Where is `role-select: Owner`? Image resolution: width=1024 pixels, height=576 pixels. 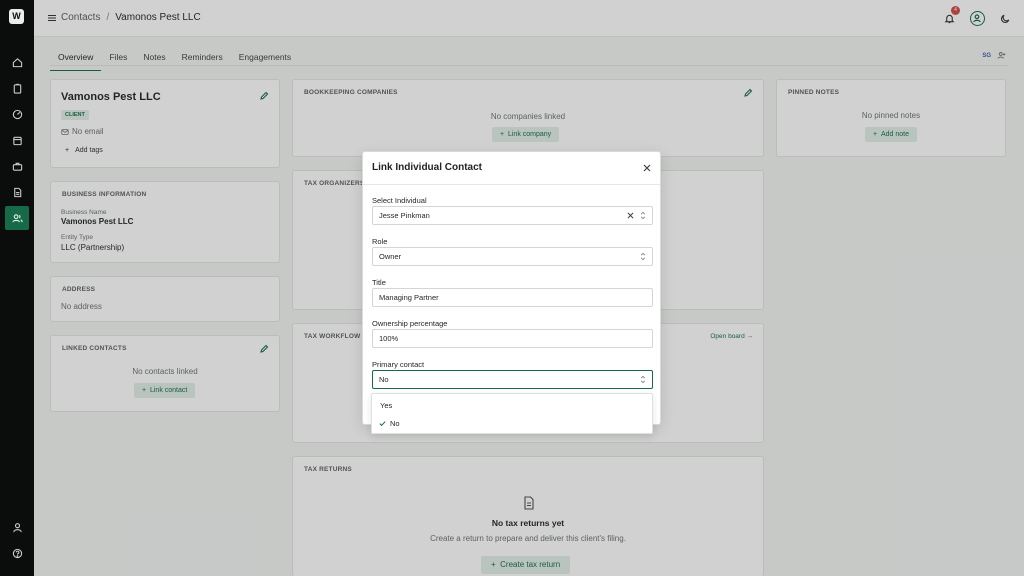
role-select: Owner is located at coordinates (512, 256).